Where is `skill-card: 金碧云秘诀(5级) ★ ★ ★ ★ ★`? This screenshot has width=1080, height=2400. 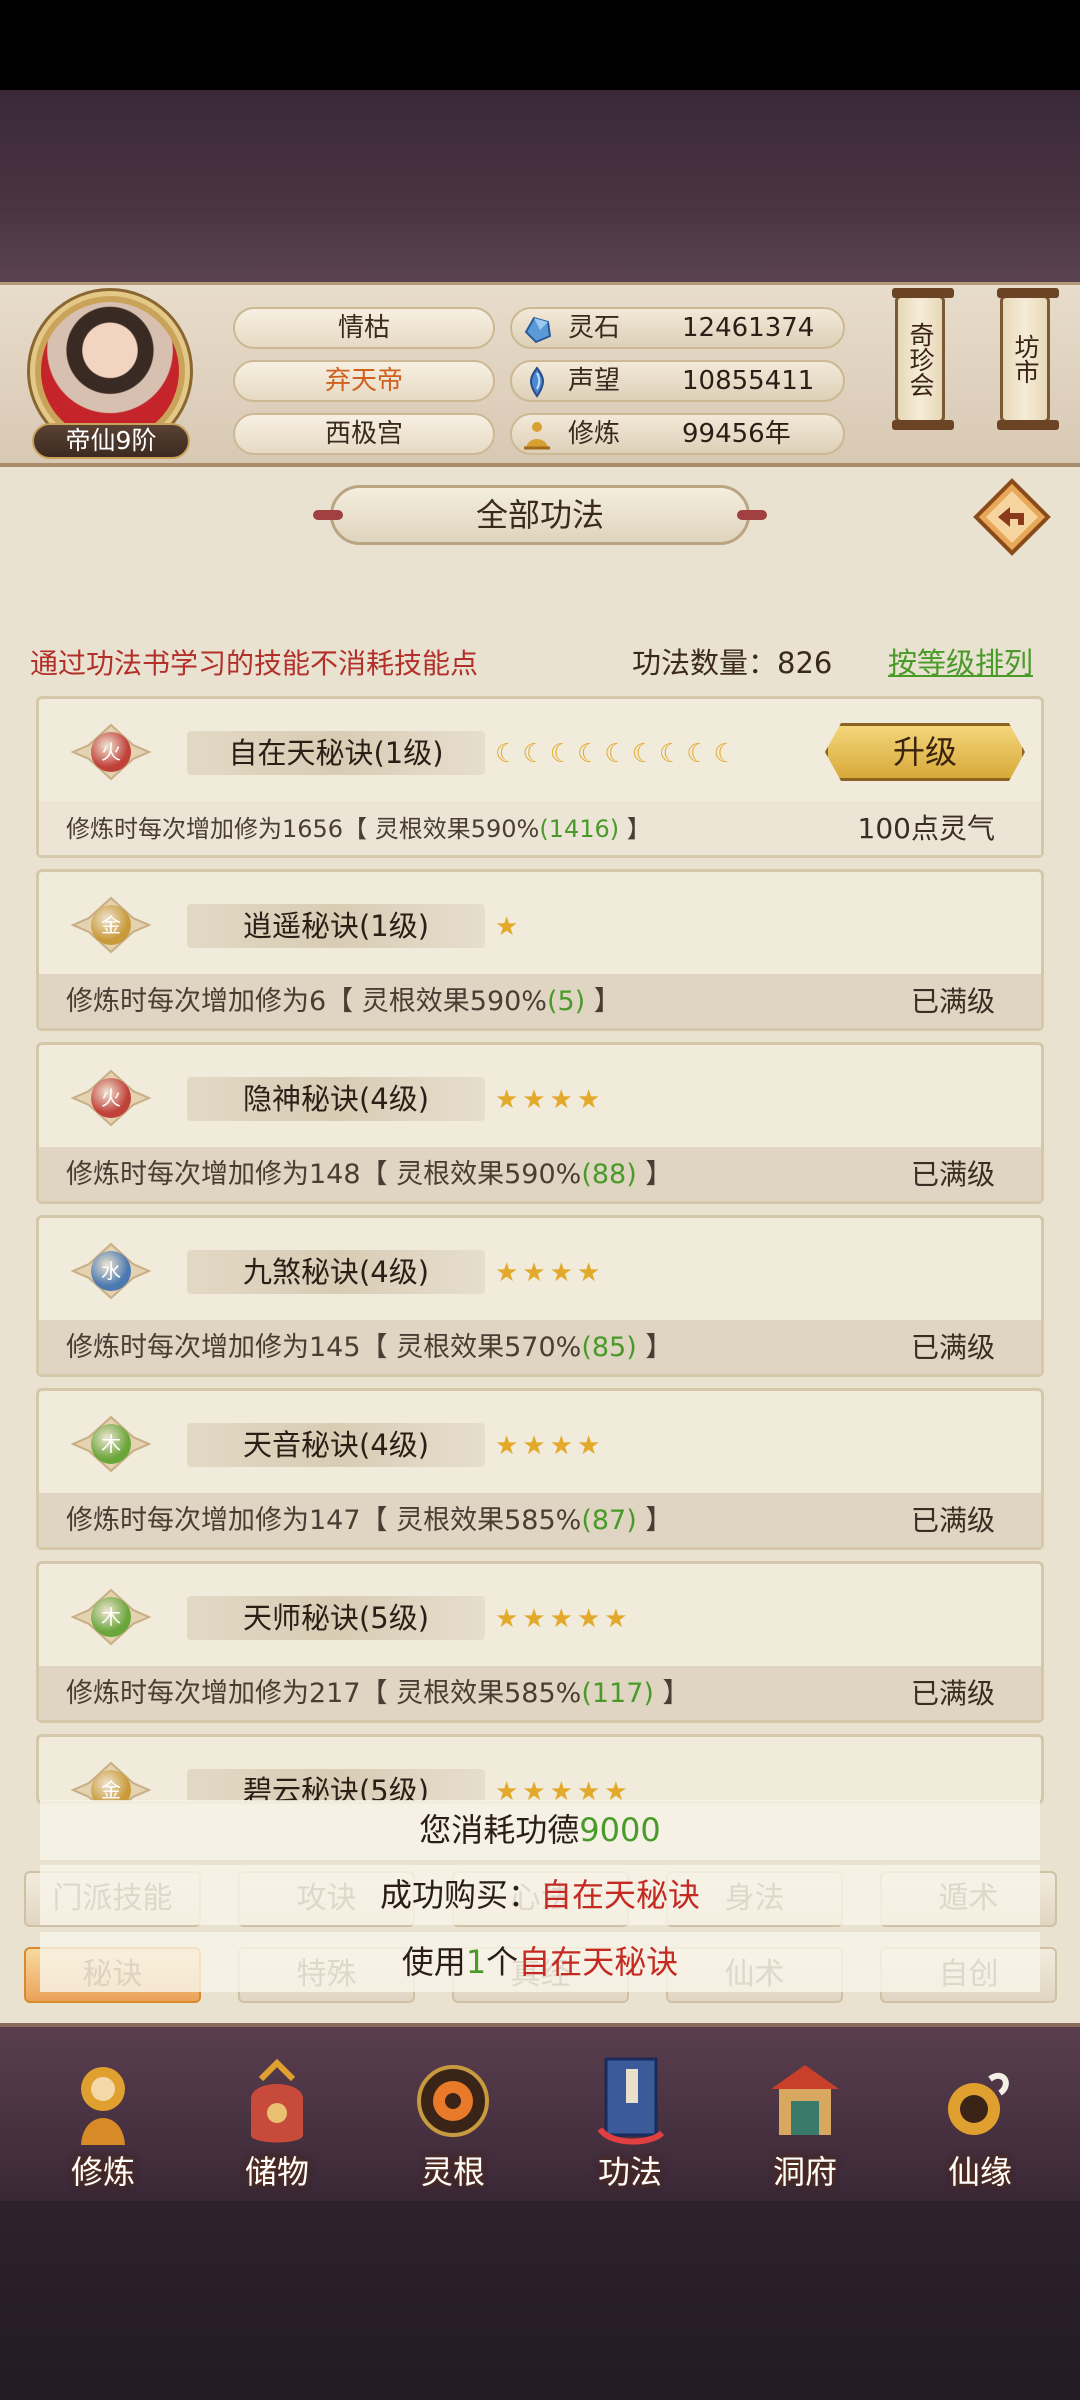 skill-card: 金碧云秘诀(5级) ★ ★ ★ ★ ★ is located at coordinates (540, 1769).